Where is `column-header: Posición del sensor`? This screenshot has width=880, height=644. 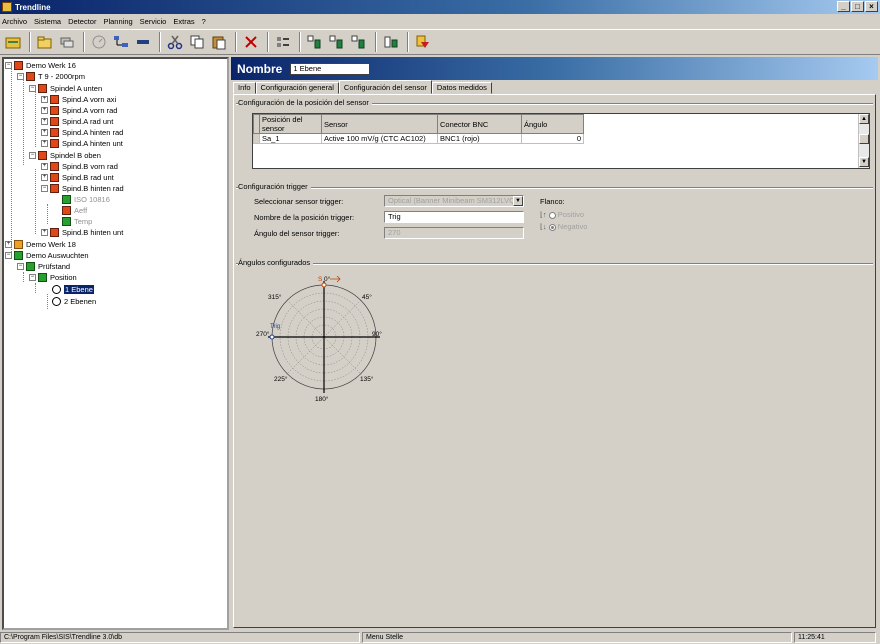 column-header: Posición del sensor is located at coordinates (290, 124).